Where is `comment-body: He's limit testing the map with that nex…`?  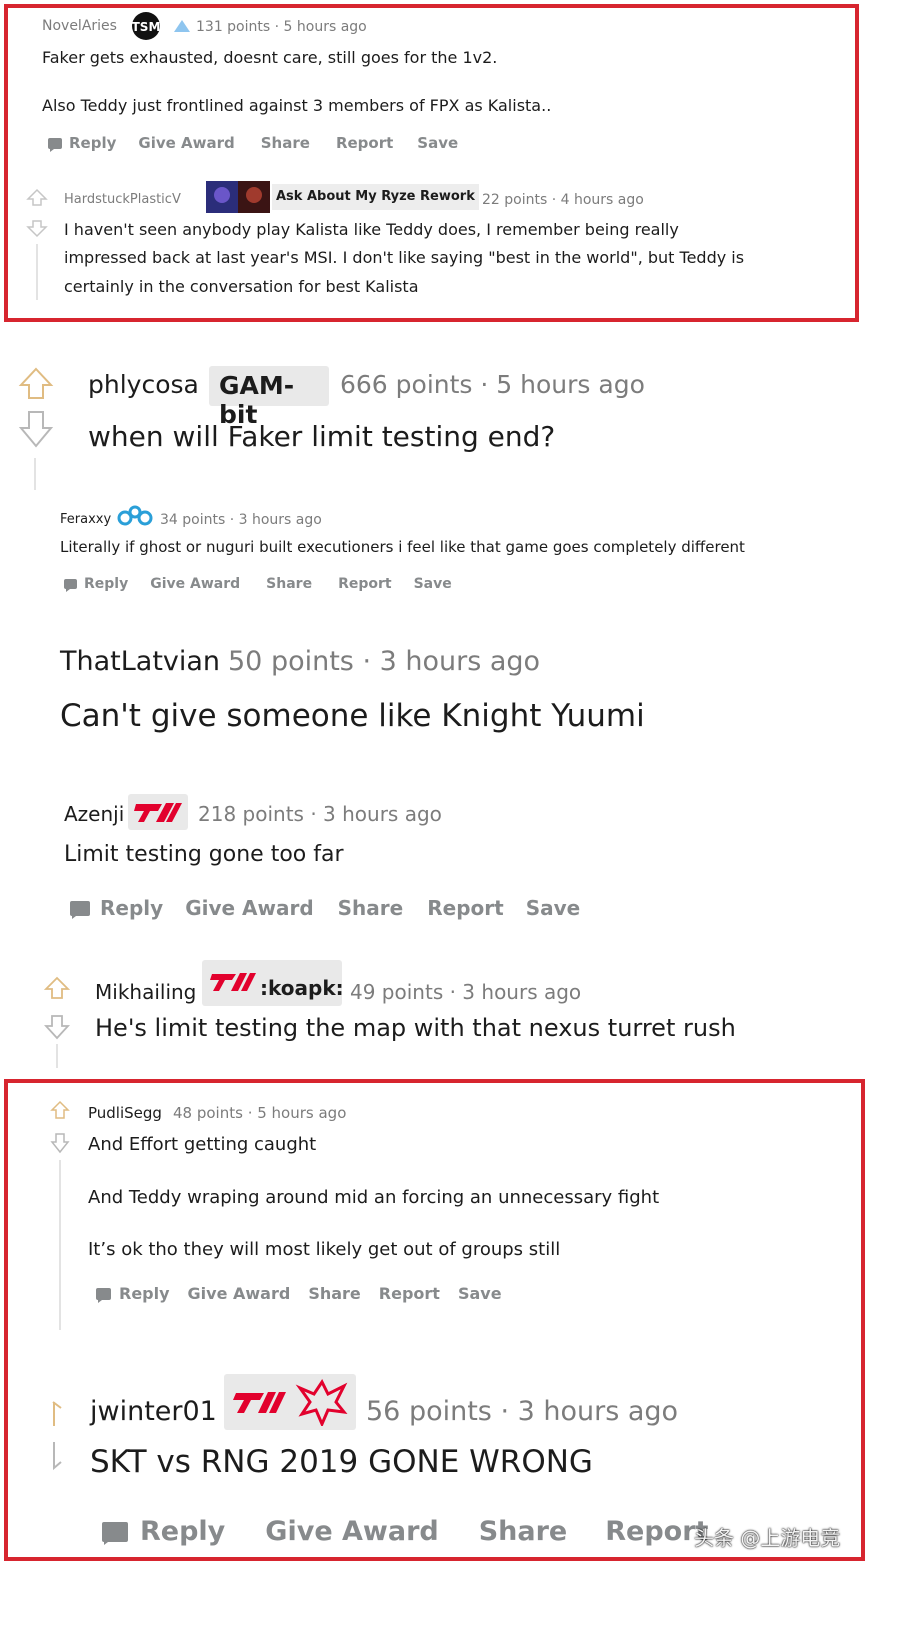
comment-body: He's limit testing the map with that nex… is located at coordinates (415, 1028).